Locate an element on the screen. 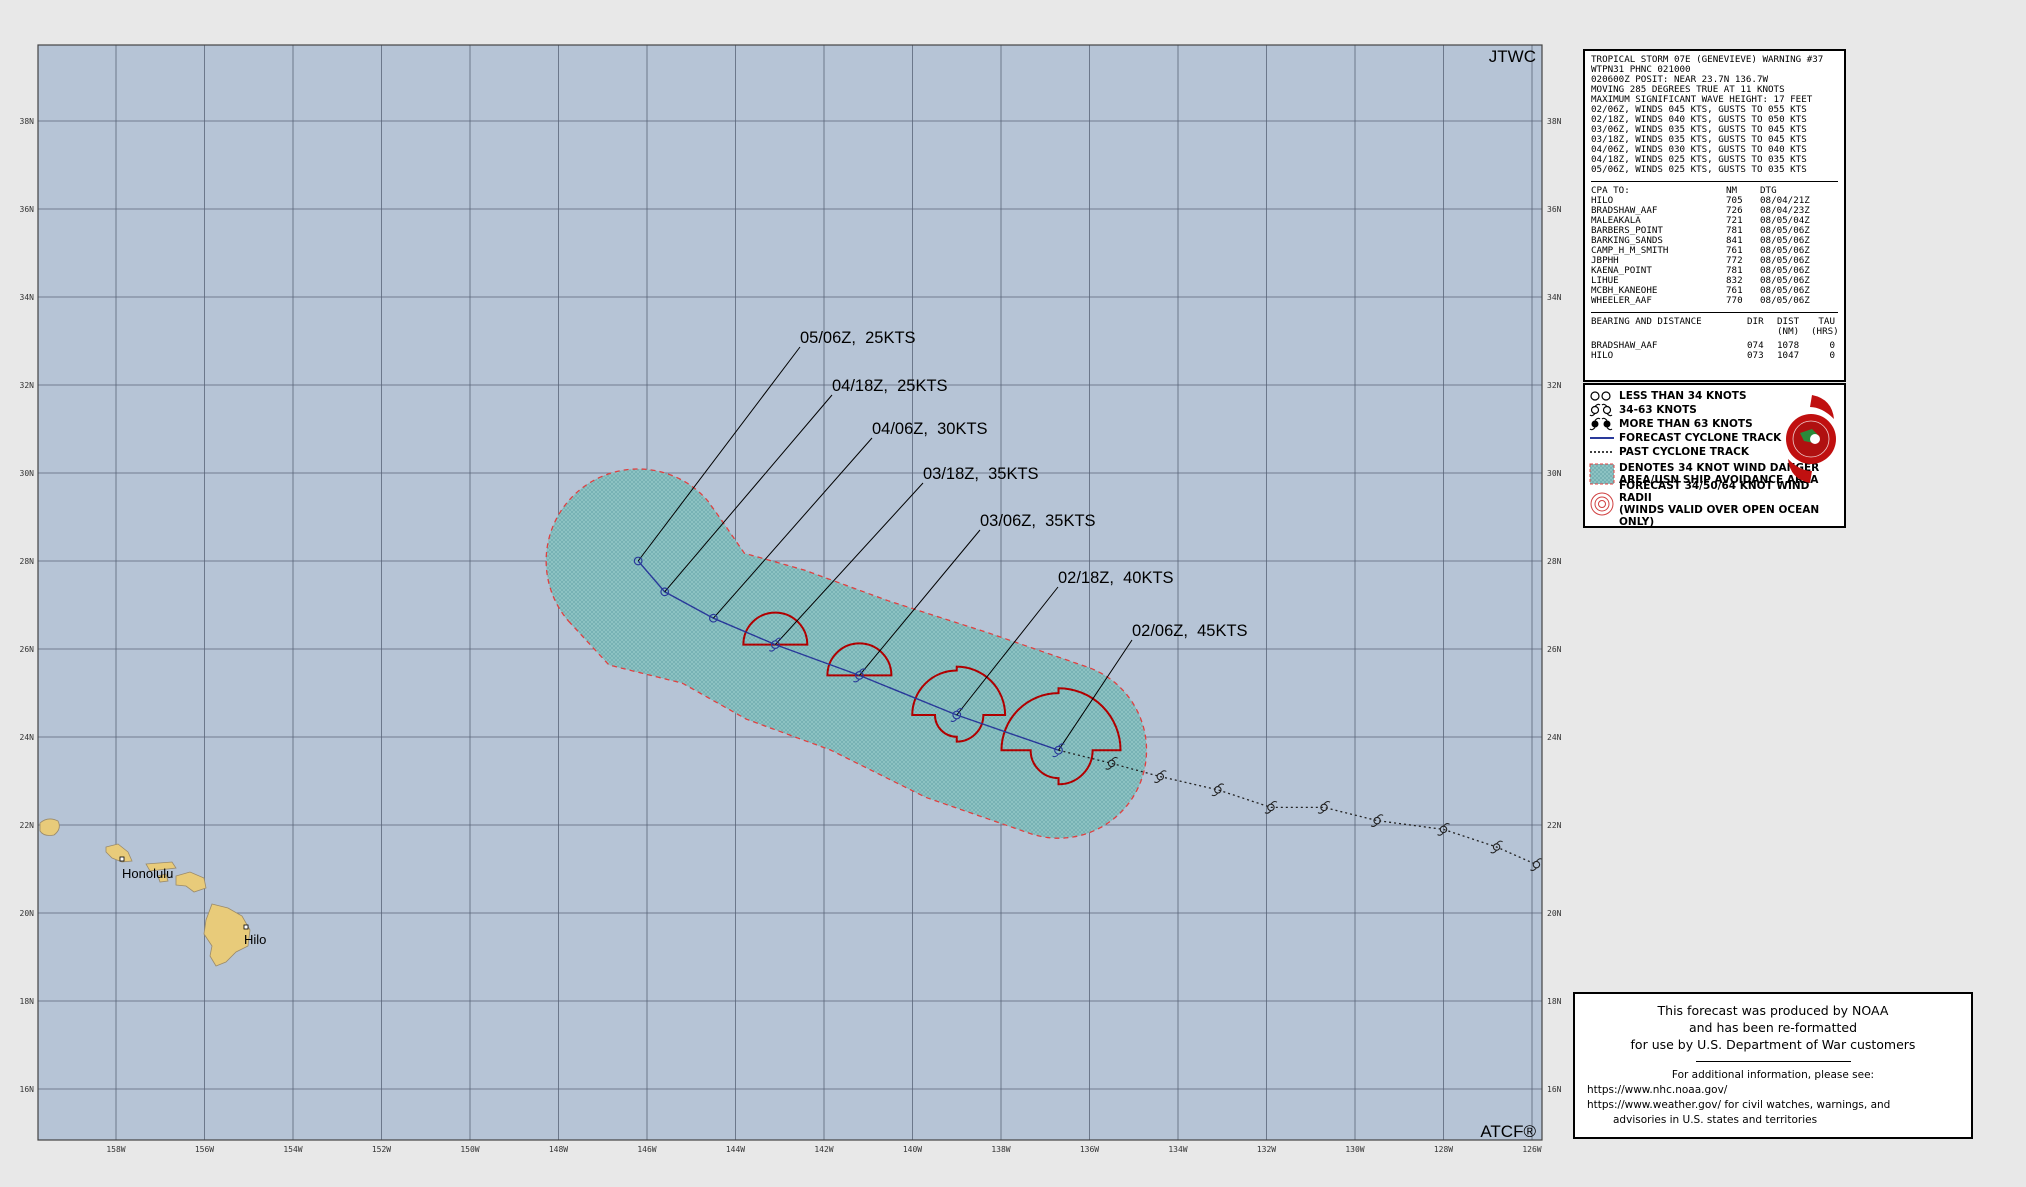  bearing-header-row: BEARING AND DISTANCE DIR DIST TAU is located at coordinates (1713, 321).